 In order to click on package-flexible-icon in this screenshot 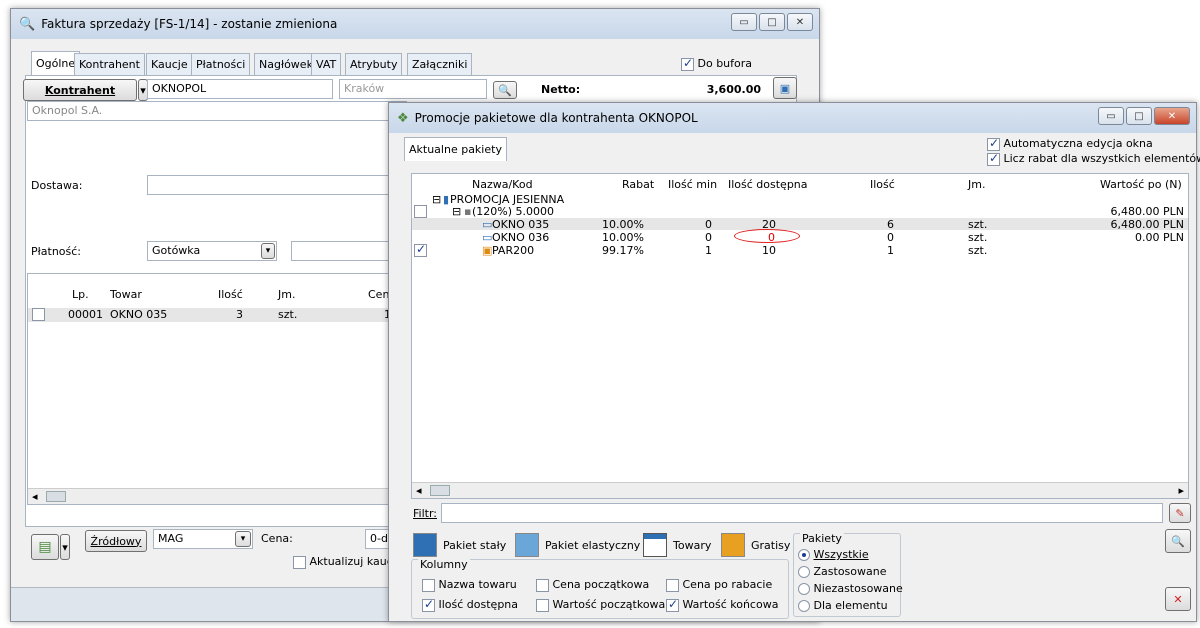, I will do `click(527, 545)`.